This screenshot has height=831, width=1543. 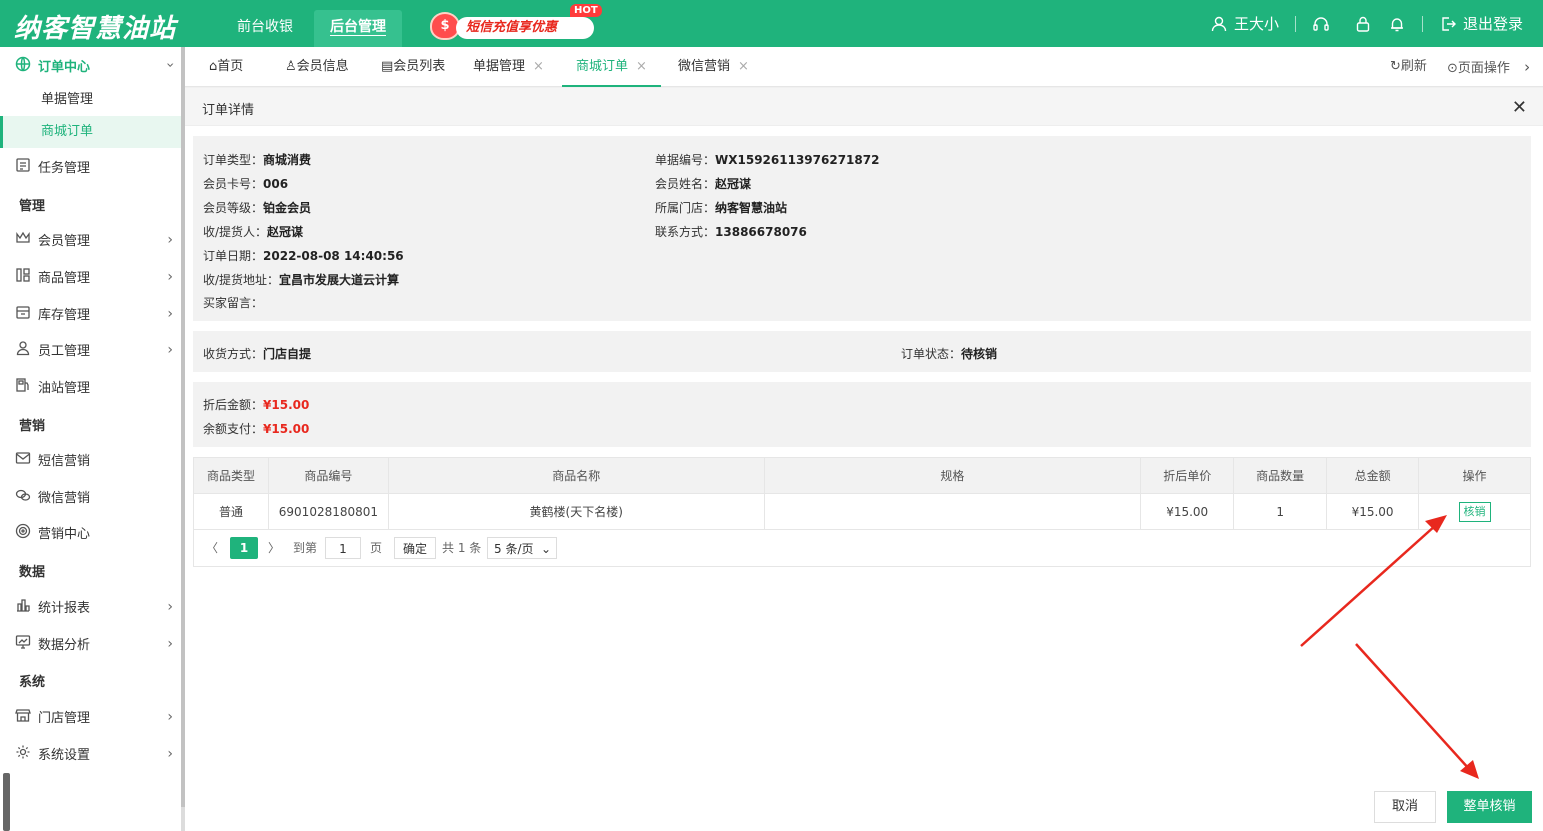 I want to click on globe-icon, so click(x=24, y=65).